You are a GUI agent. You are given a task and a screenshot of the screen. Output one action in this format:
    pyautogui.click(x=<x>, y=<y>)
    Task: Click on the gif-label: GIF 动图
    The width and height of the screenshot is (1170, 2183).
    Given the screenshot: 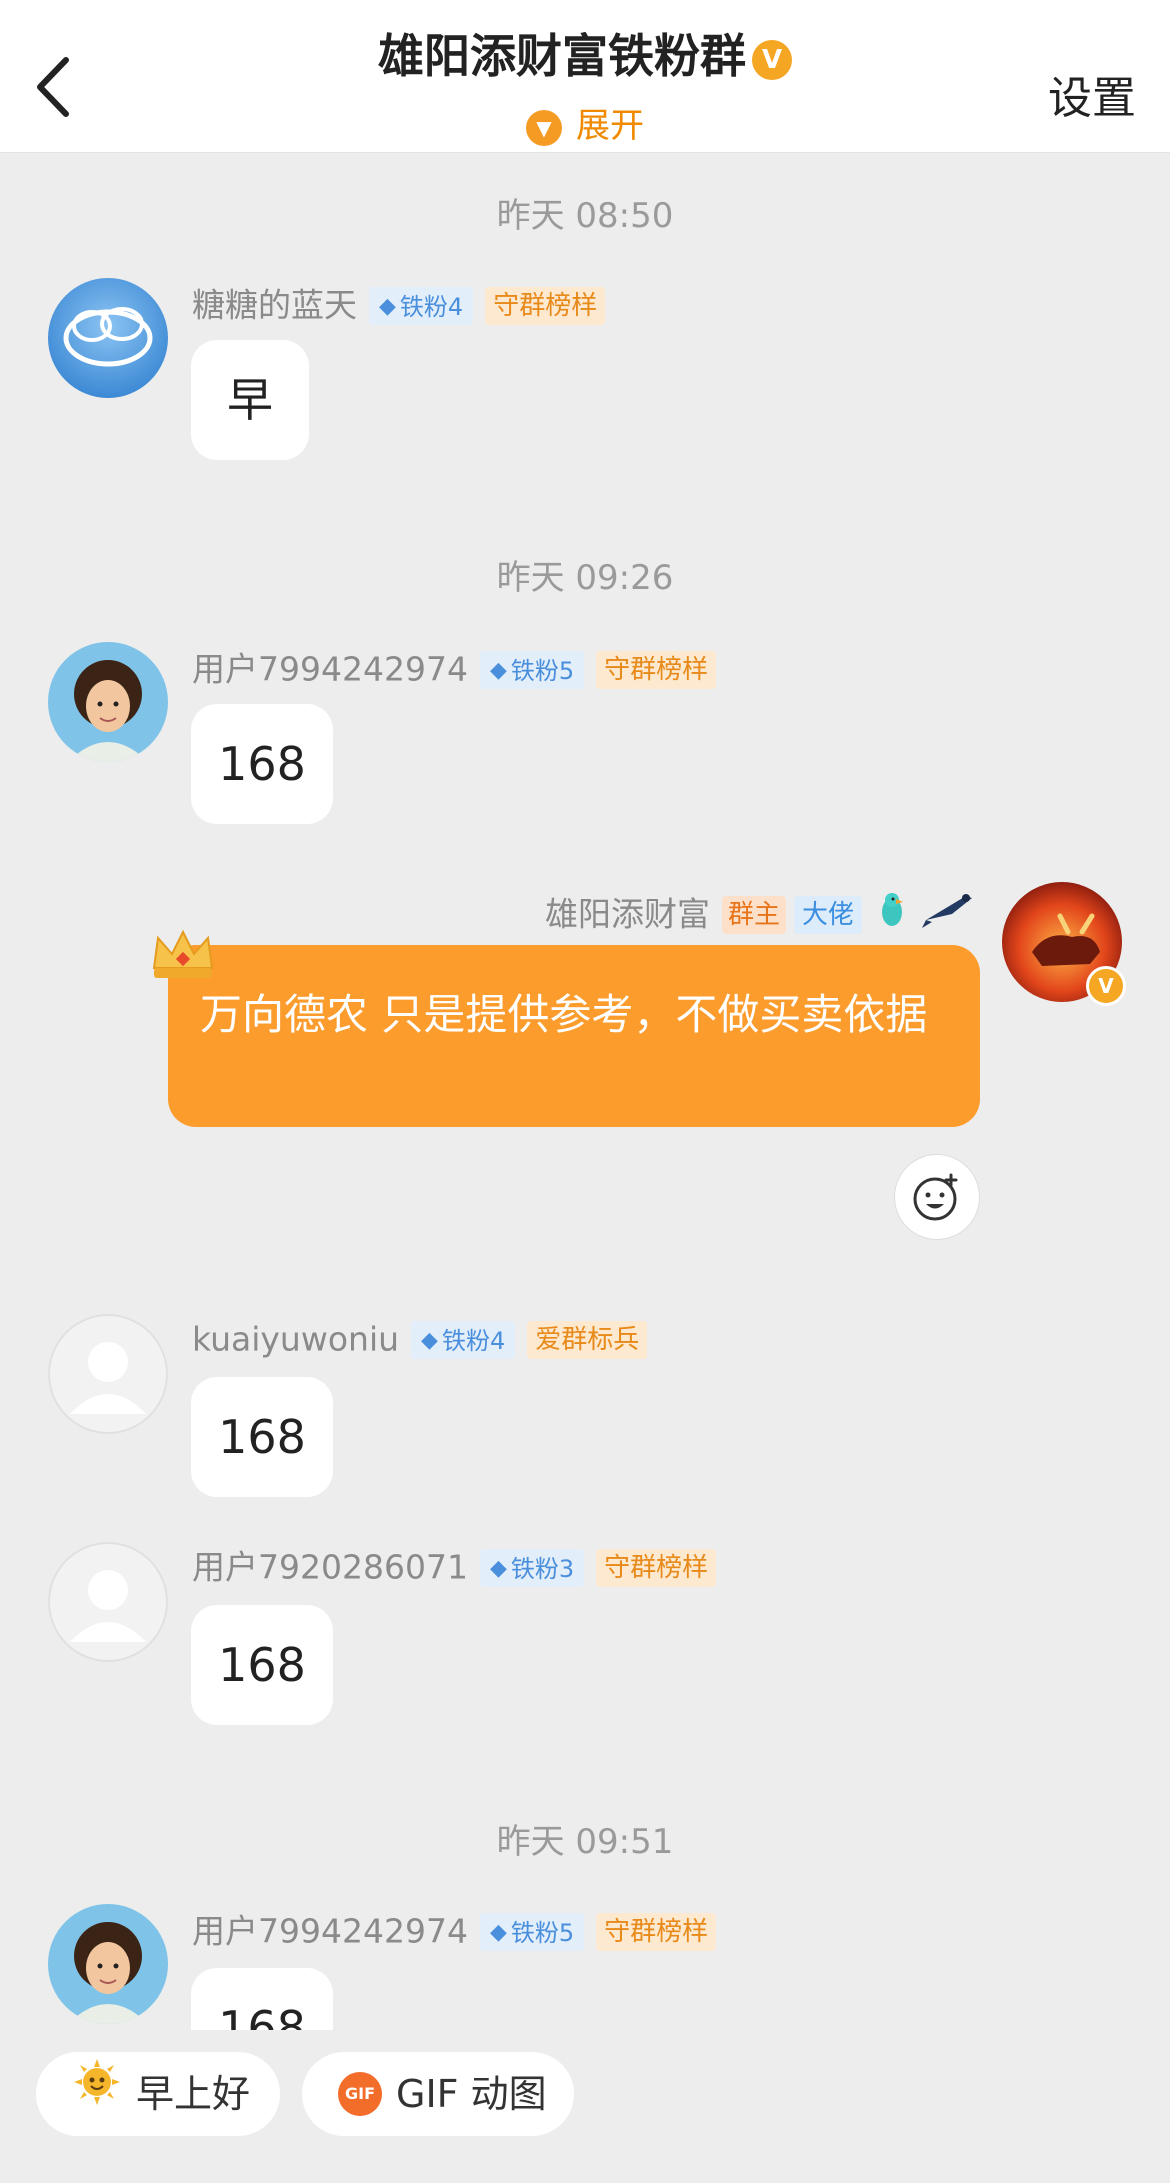 What is the action you would take?
    pyautogui.click(x=471, y=2094)
    